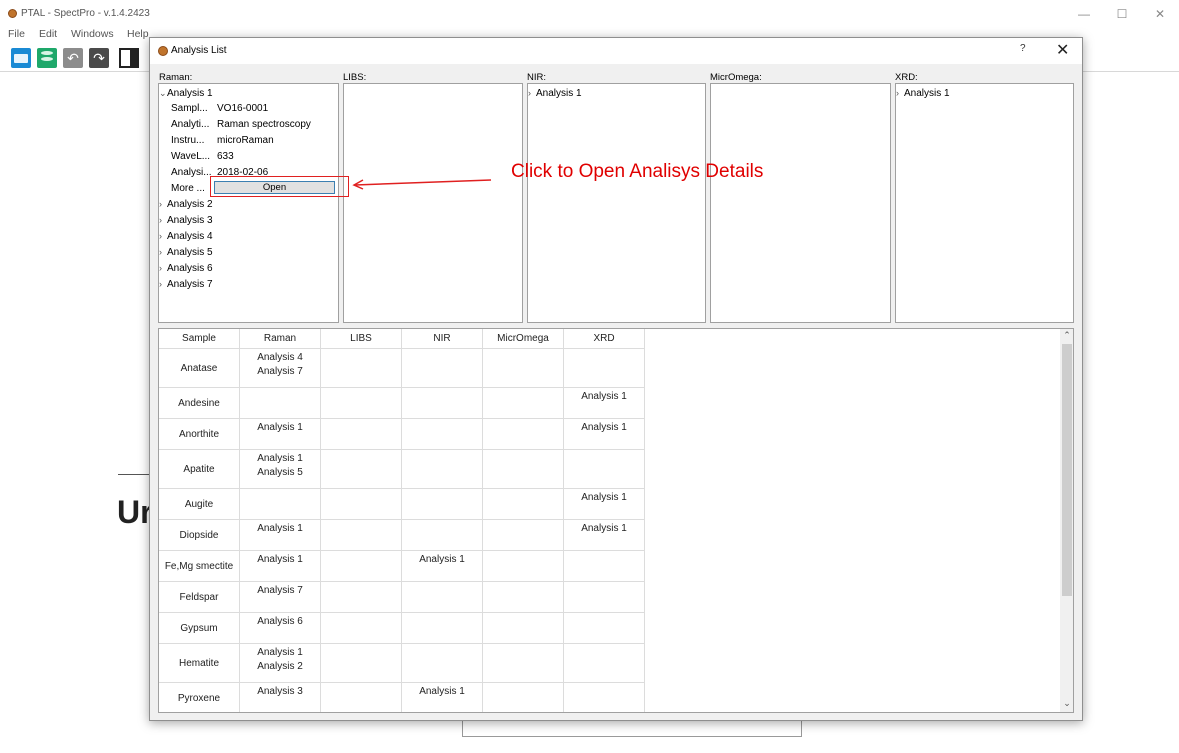  I want to click on sample-cell: Hematite, so click(199, 663).